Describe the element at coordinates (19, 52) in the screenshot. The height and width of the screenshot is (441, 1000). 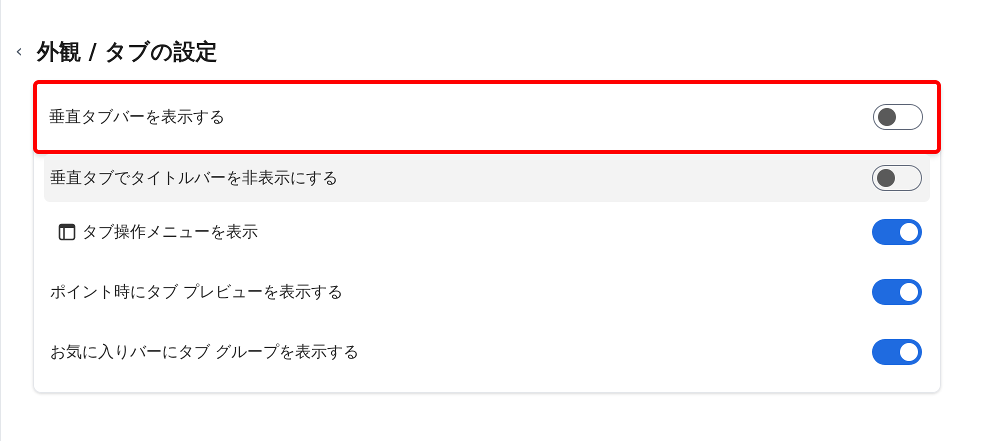
I see `back-button: ‹` at that location.